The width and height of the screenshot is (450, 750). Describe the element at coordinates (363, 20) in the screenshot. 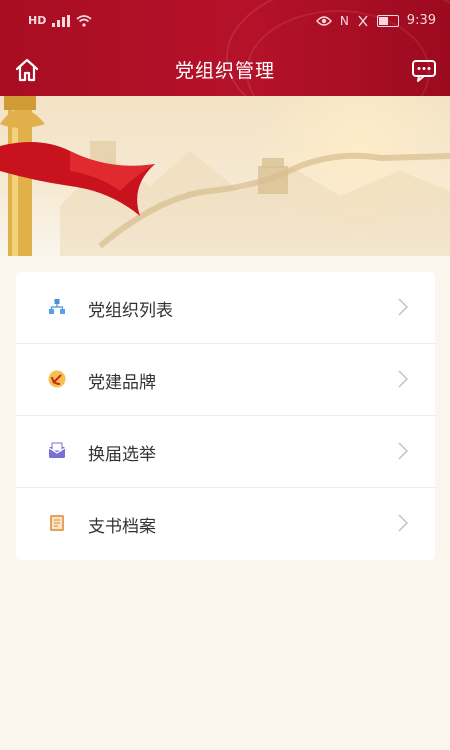

I see `vibrate-icon` at that location.